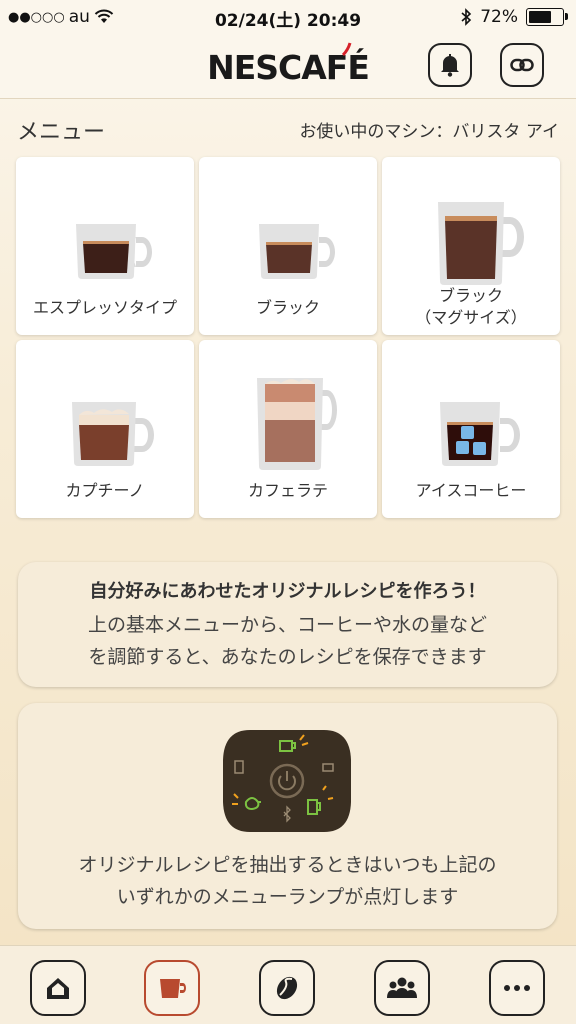 The height and width of the screenshot is (1024, 576). Describe the element at coordinates (287, 897) in the screenshot. I see `machine-lamp-line: いずれかのメニューランプが点灯します` at that location.